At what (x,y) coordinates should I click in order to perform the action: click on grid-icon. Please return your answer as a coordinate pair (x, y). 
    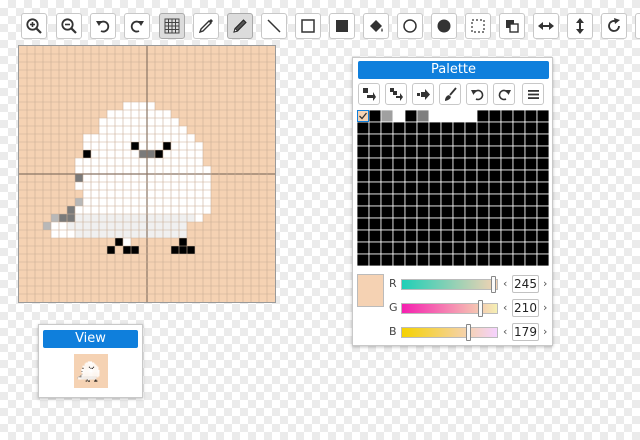
    Looking at the image, I should click on (172, 26).